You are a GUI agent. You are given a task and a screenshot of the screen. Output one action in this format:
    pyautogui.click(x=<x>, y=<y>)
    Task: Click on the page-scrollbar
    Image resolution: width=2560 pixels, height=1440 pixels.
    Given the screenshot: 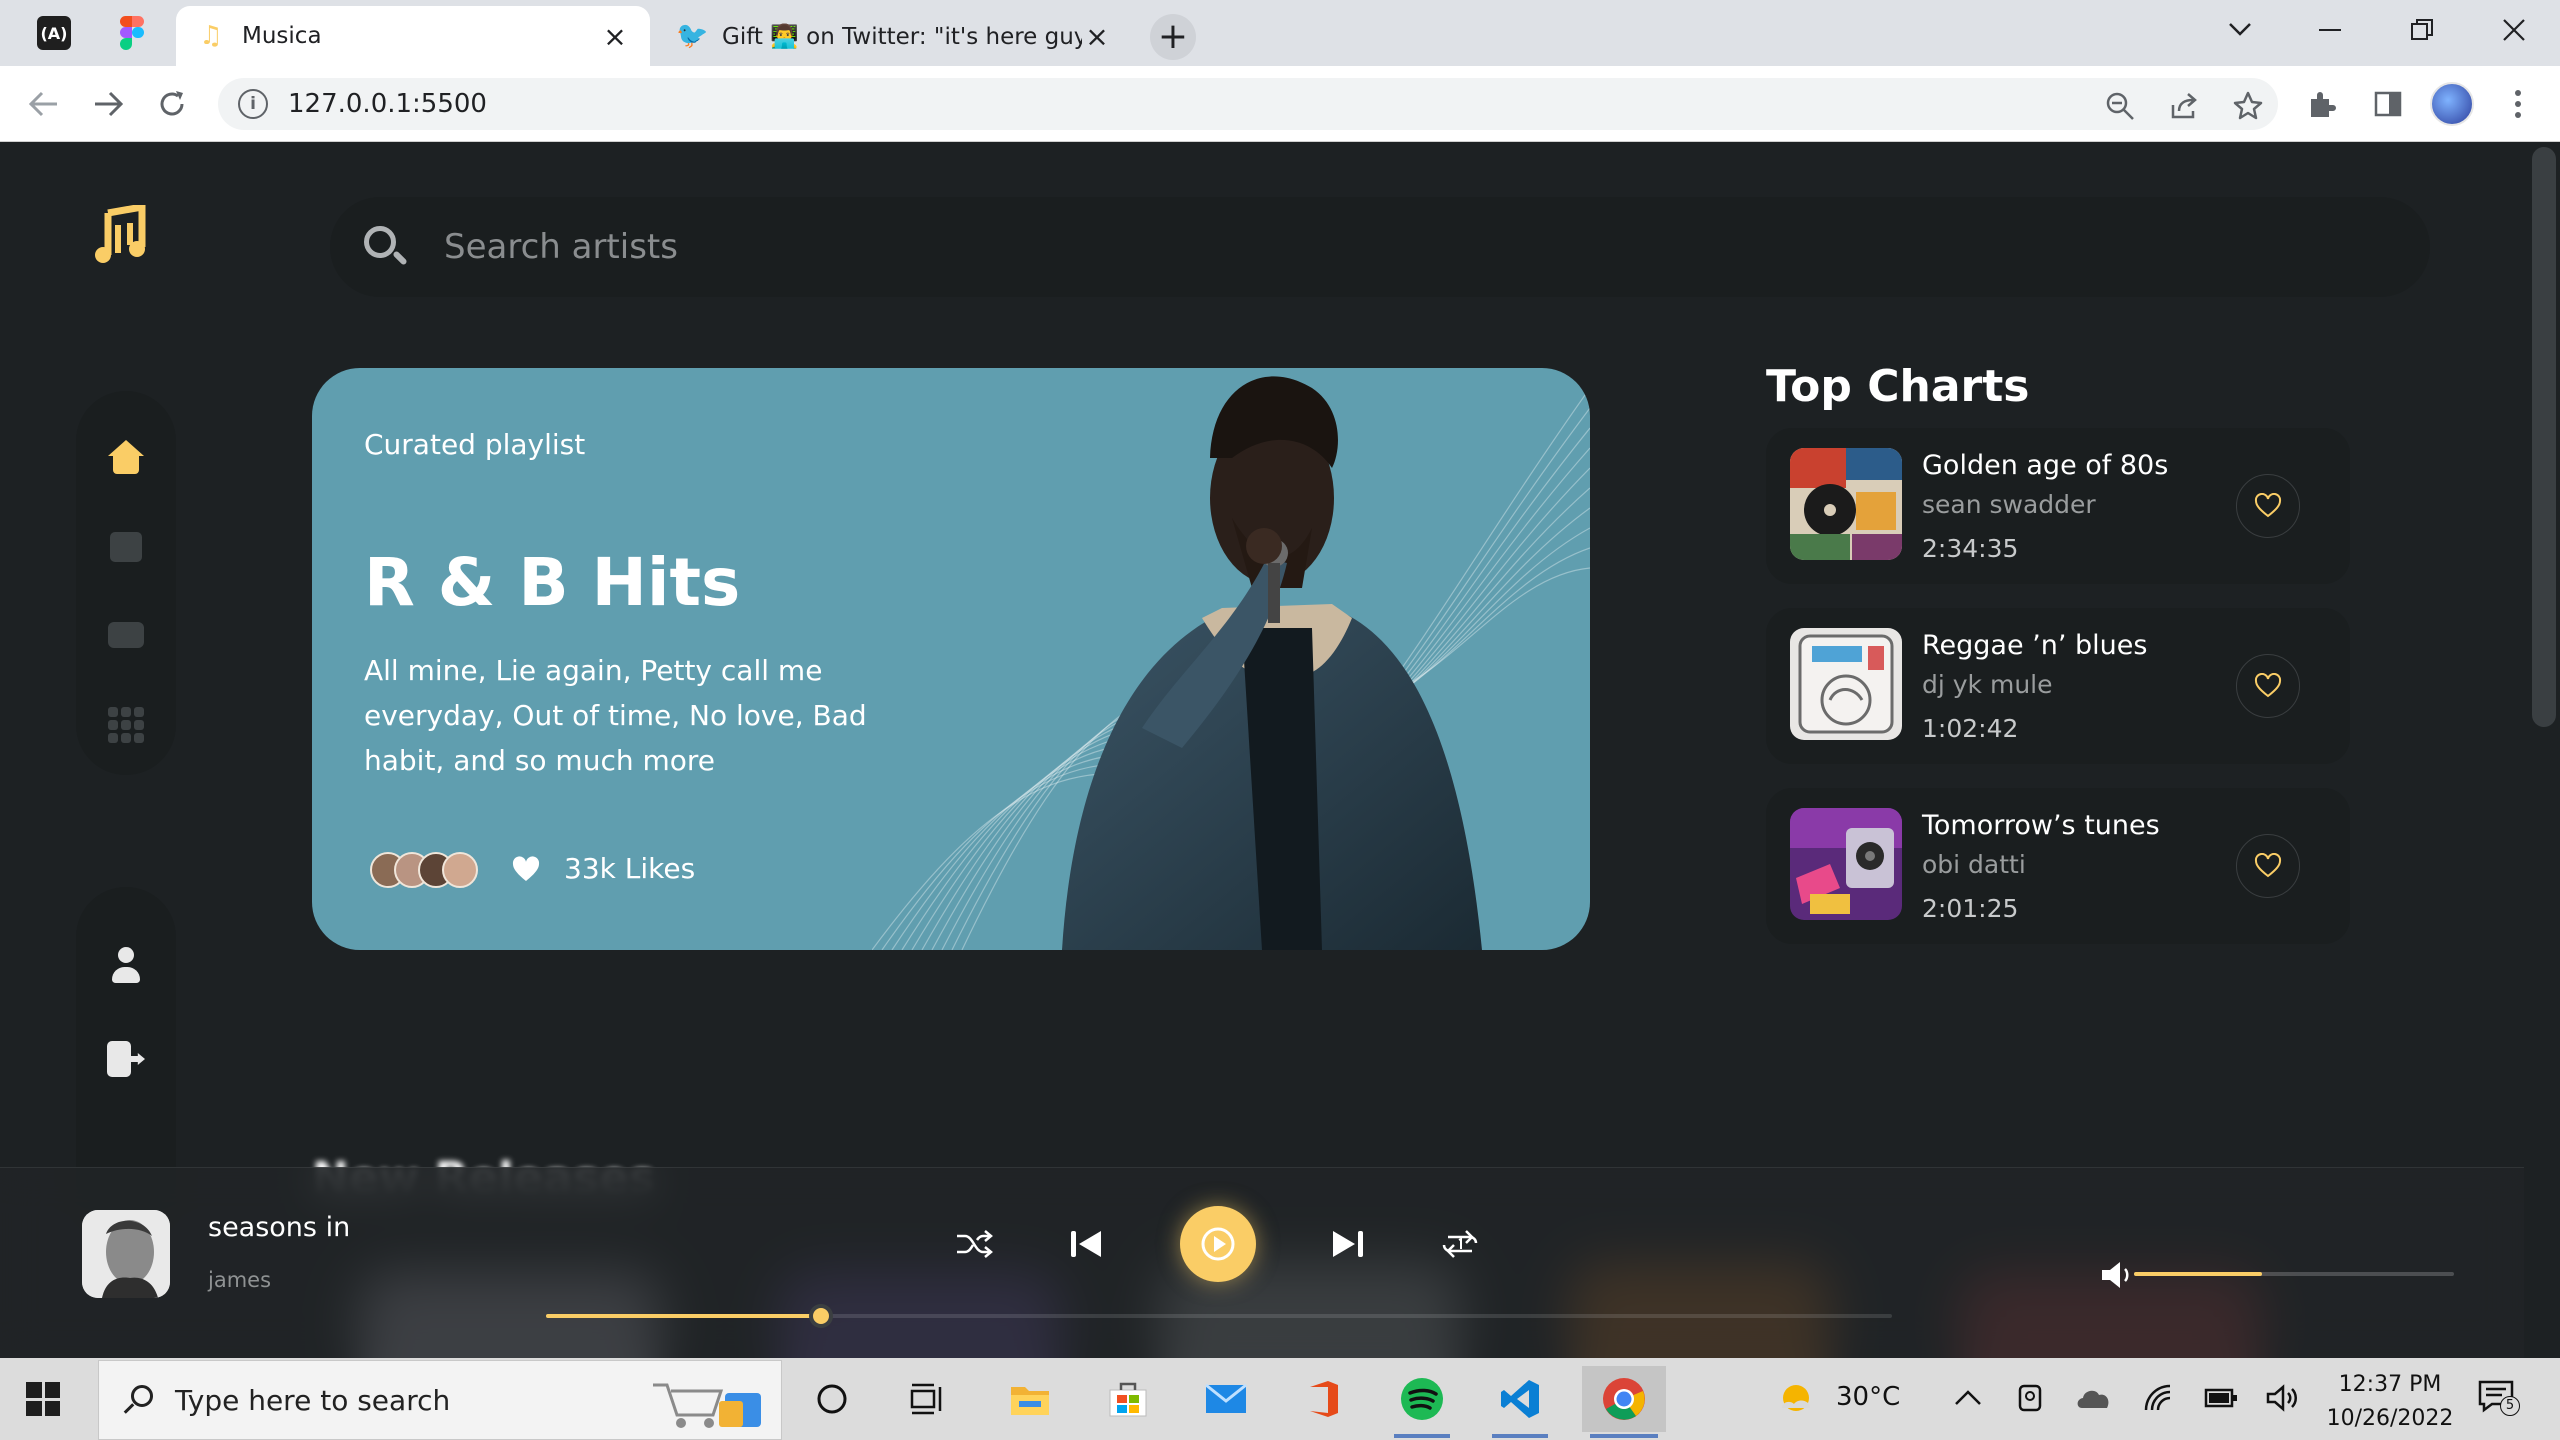 What is the action you would take?
    pyautogui.click(x=2542, y=750)
    